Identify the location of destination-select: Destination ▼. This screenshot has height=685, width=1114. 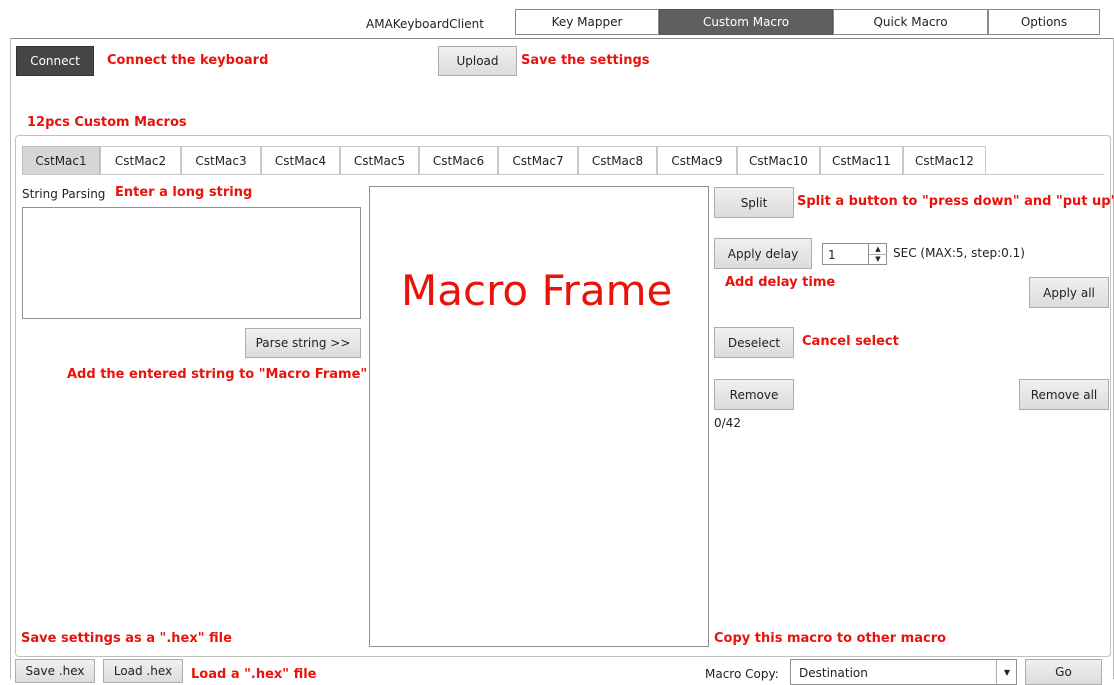
(903, 672).